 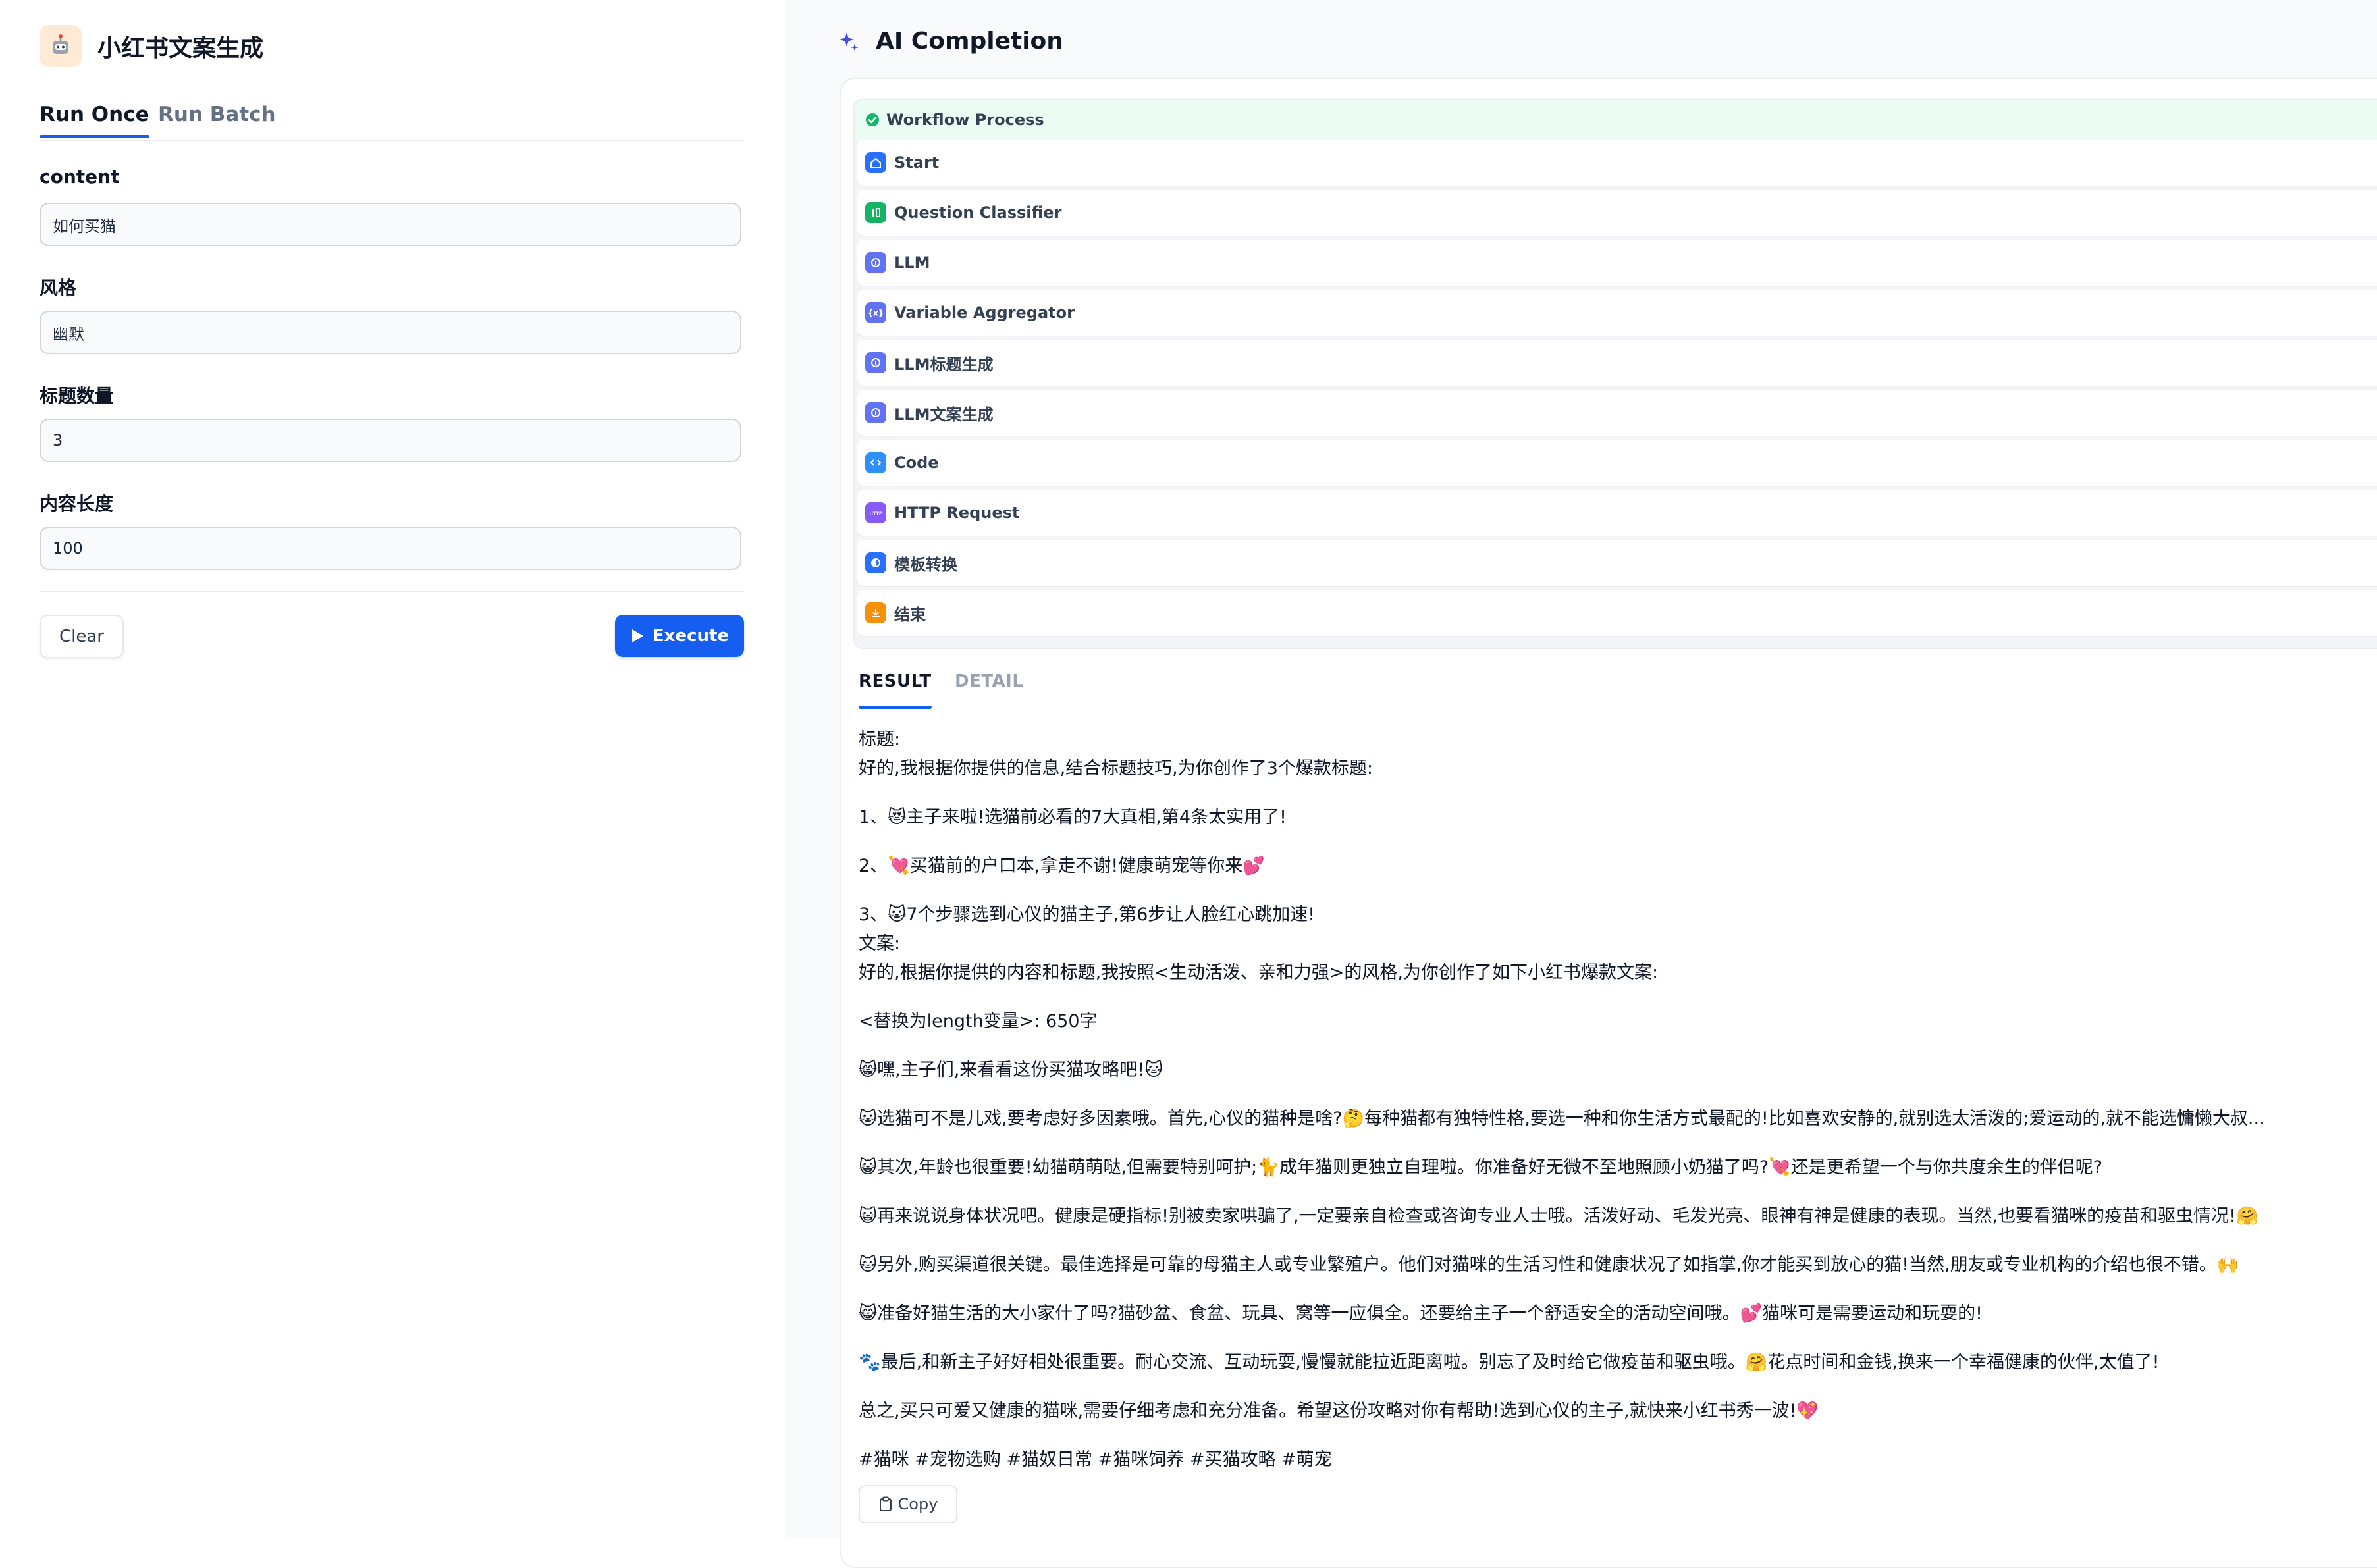 I want to click on workflow-process-label: Workflow Process, so click(x=965, y=120).